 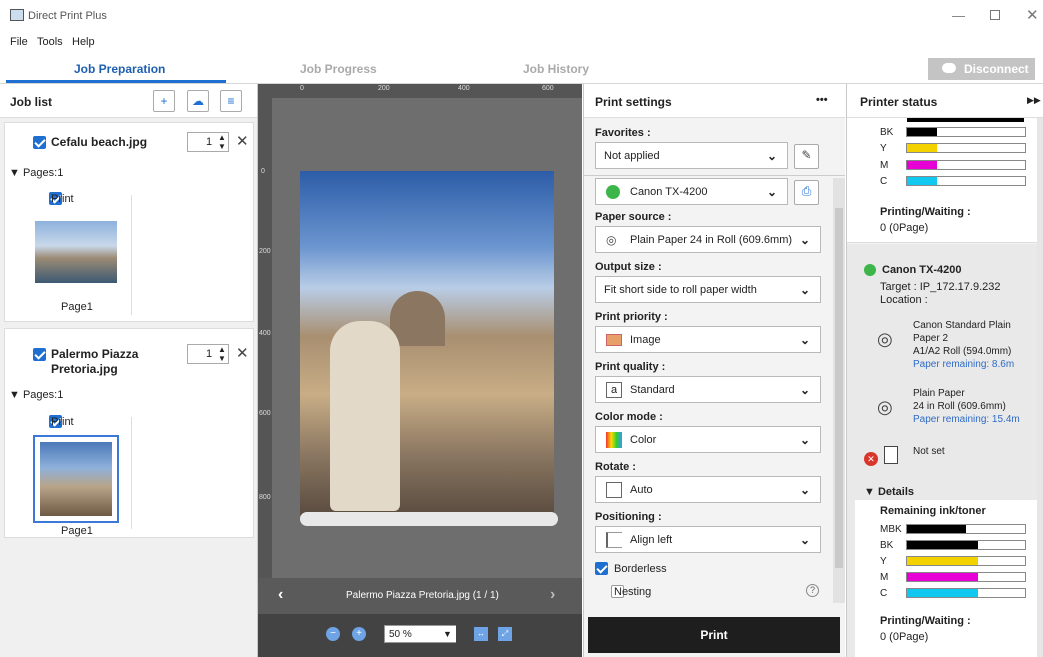 I want to click on preview-filename: Palermo Piazza Pretoria.jpg (1 / 1), so click(x=422, y=595).